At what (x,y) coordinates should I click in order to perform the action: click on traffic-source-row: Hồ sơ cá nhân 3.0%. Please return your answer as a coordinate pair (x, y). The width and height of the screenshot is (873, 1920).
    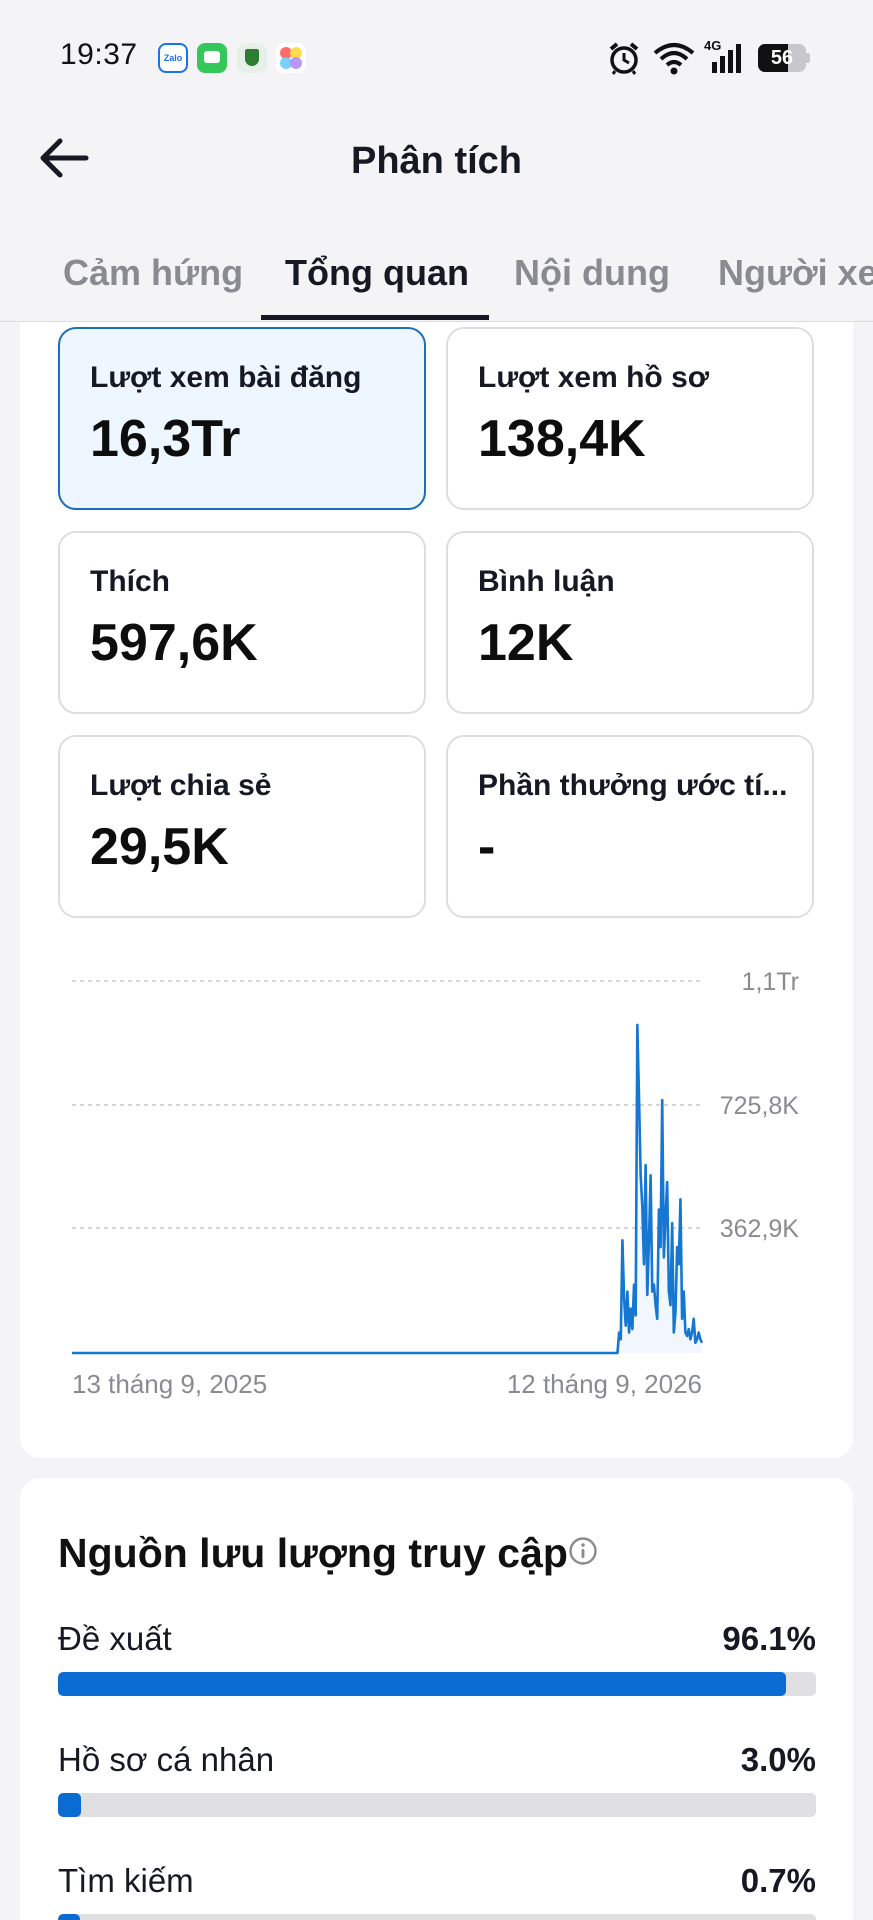
    Looking at the image, I should click on (437, 1781).